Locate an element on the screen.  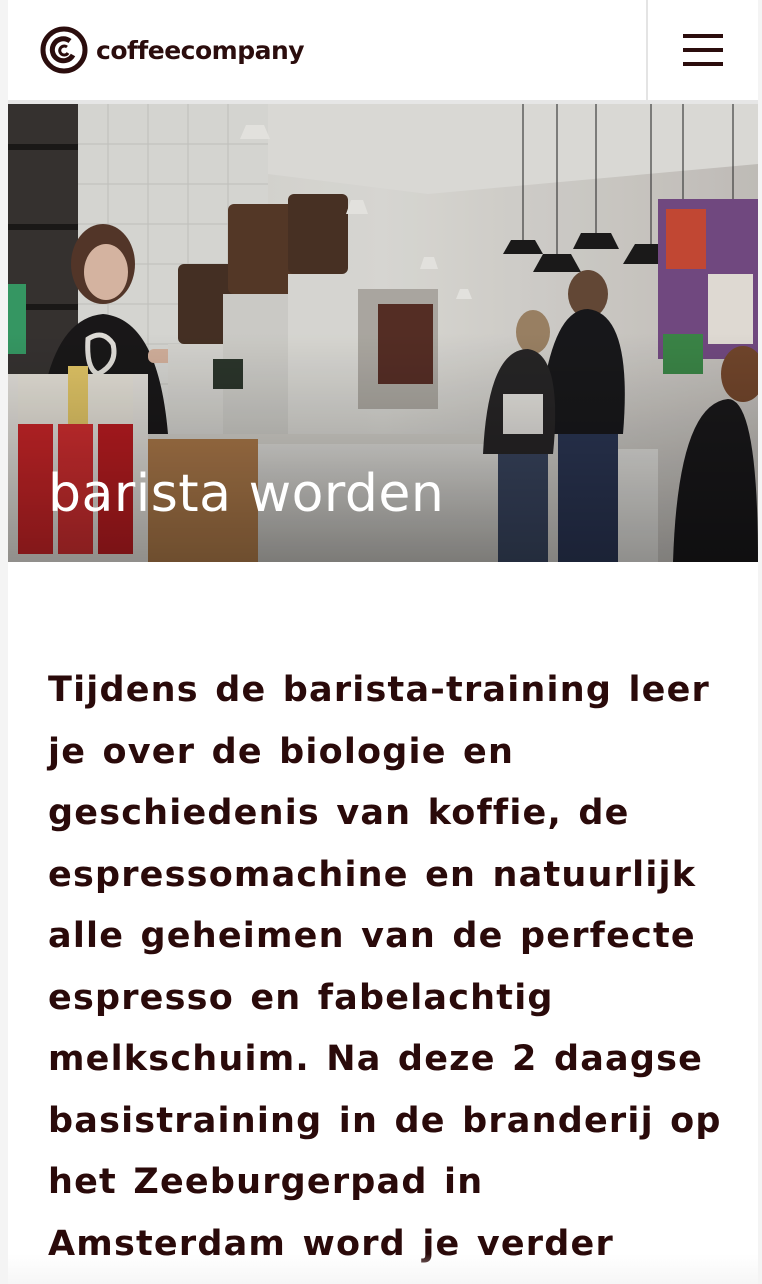
menu-button is located at coordinates (703, 50).